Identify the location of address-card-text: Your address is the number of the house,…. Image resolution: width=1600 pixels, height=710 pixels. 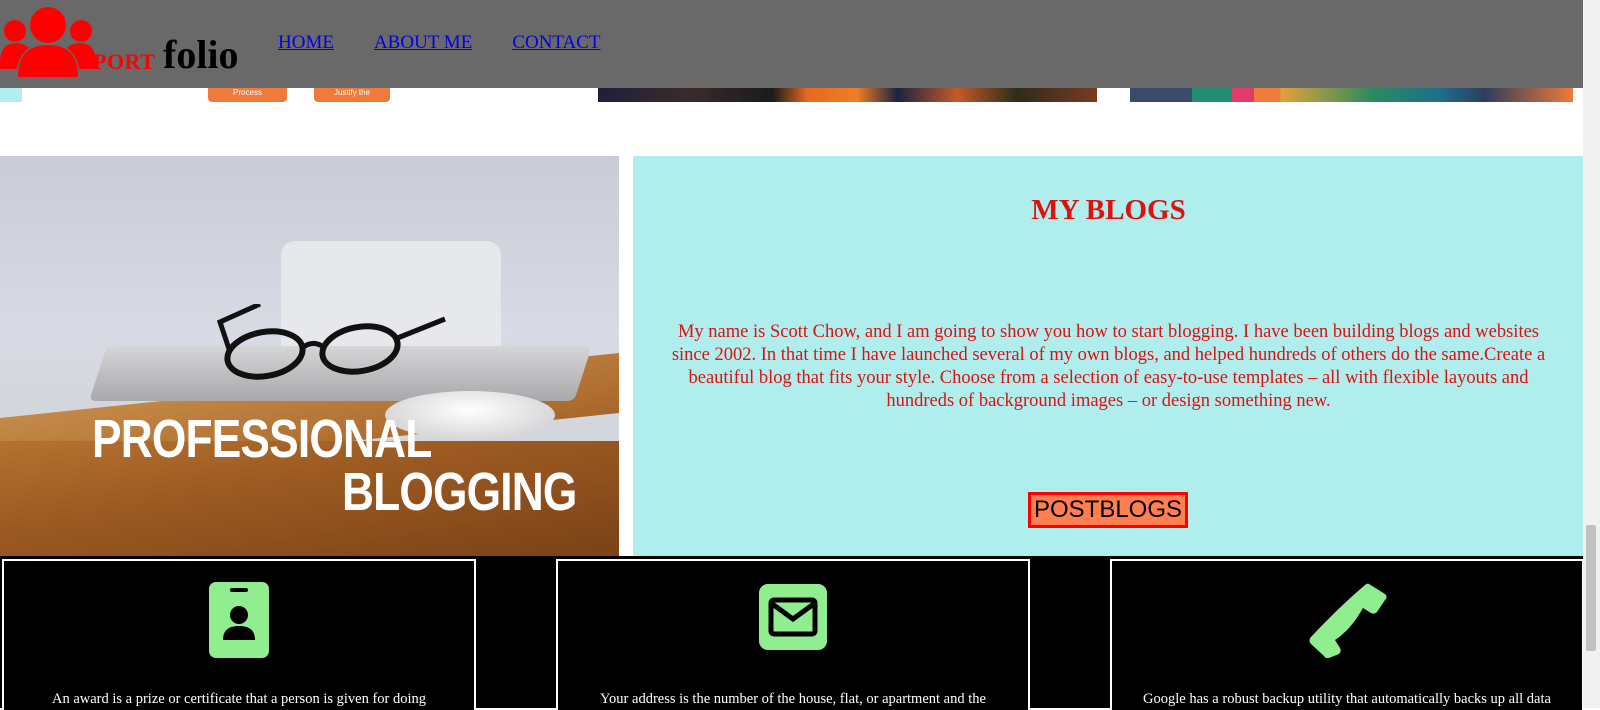
(793, 699).